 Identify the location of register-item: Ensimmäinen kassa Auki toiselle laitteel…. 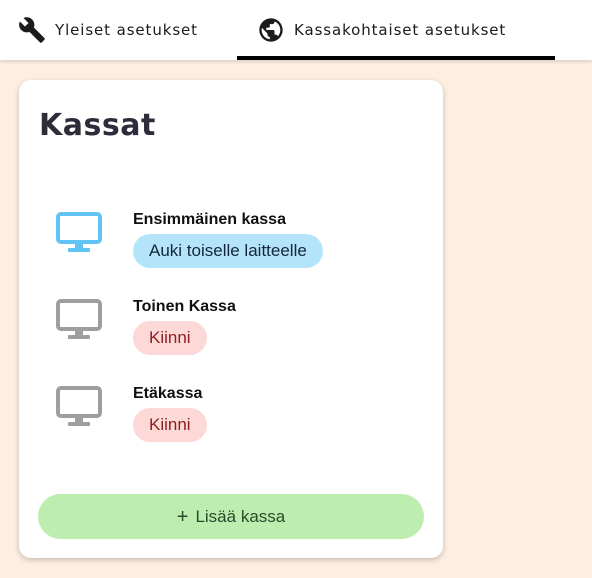
(245, 241).